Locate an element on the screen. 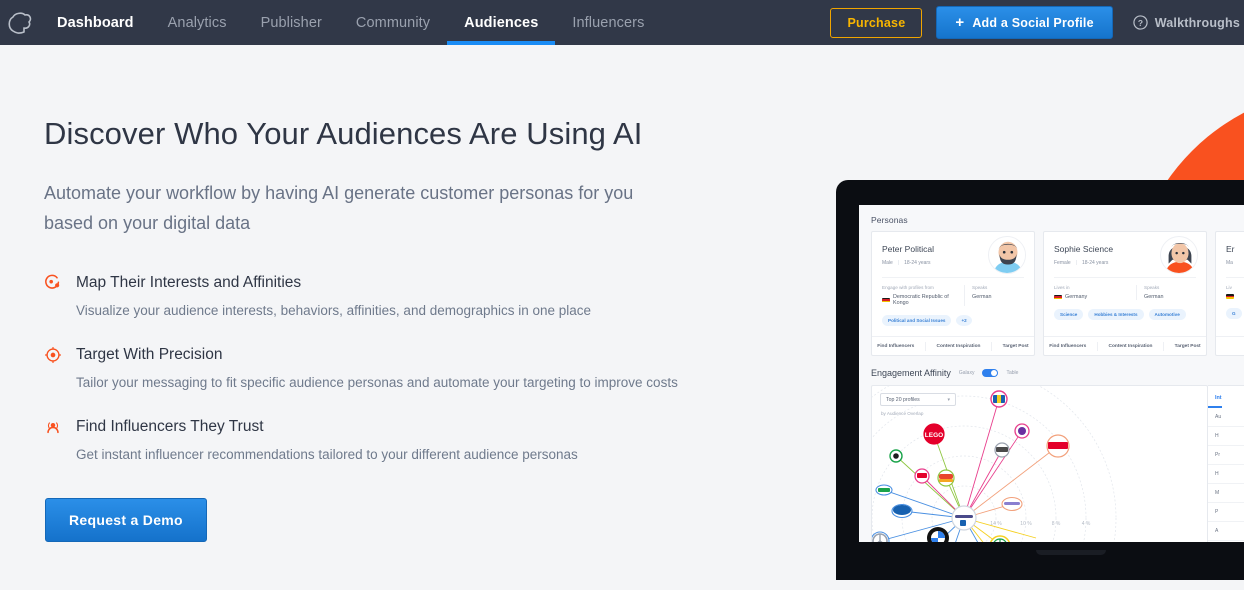 This screenshot has width=1244, height=590. plus-icon: + is located at coordinates (960, 22).